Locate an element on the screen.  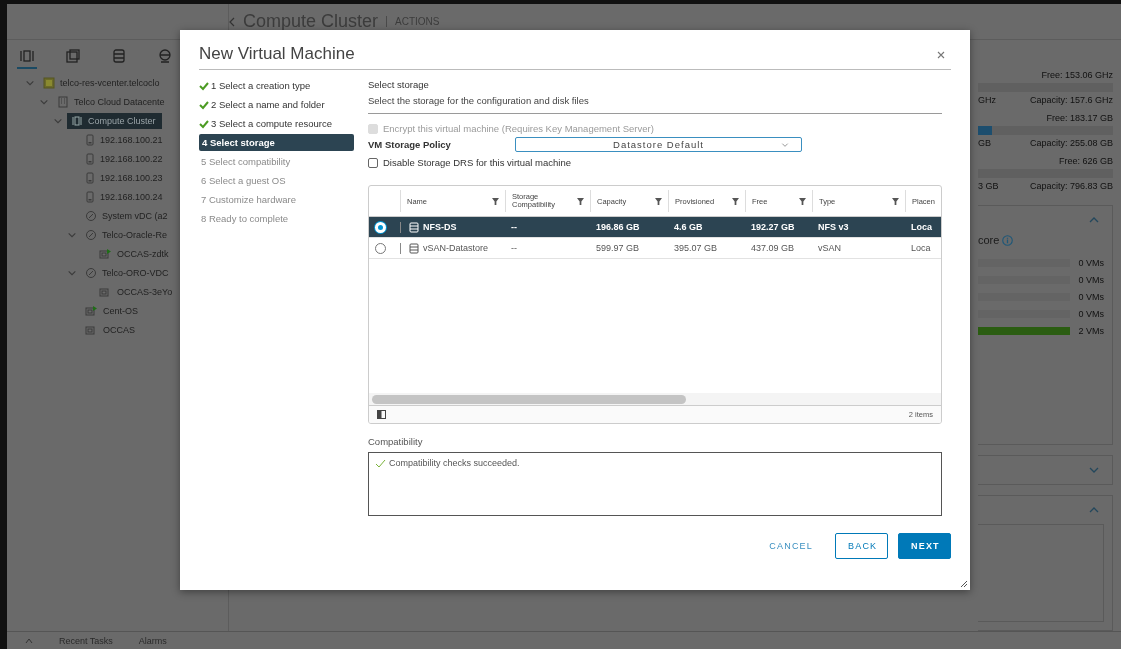
table-cell-text: NFS v3 is located at coordinates (833, 227).